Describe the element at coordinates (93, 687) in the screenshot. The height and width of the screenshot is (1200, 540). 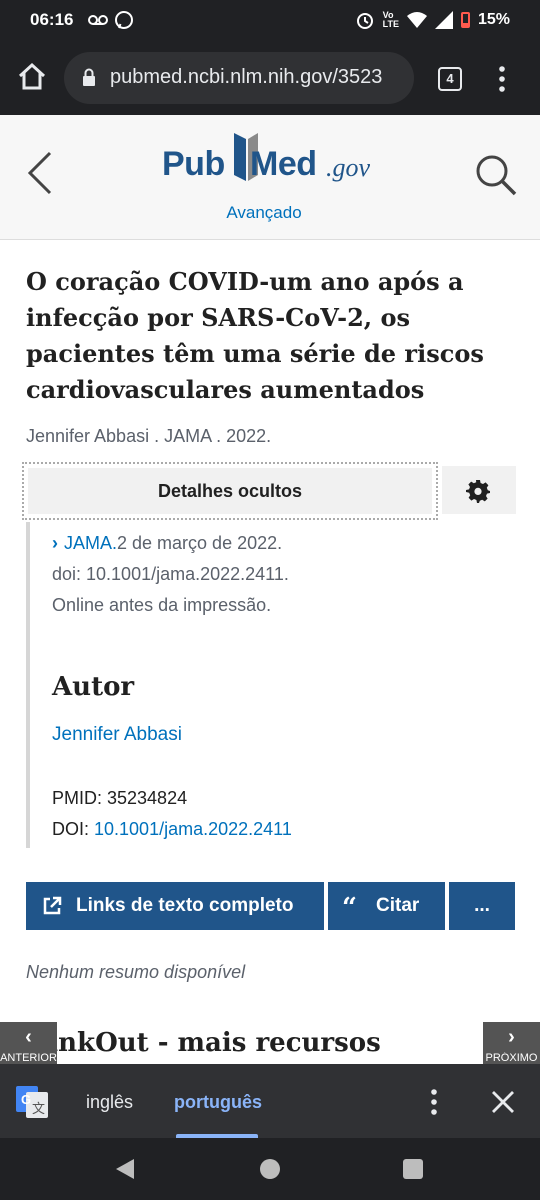
I see `authors-heading: Autor` at that location.